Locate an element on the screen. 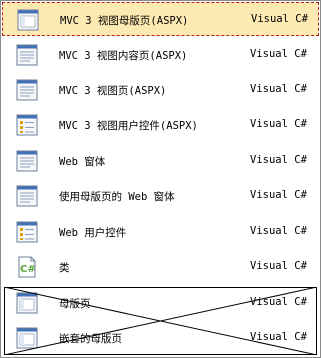 The image size is (321, 358). web-form-icon is located at coordinates (27, 161).